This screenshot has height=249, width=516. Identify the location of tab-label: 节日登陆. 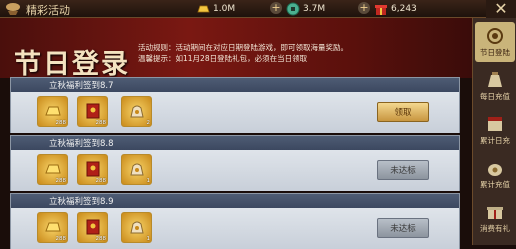
(495, 52).